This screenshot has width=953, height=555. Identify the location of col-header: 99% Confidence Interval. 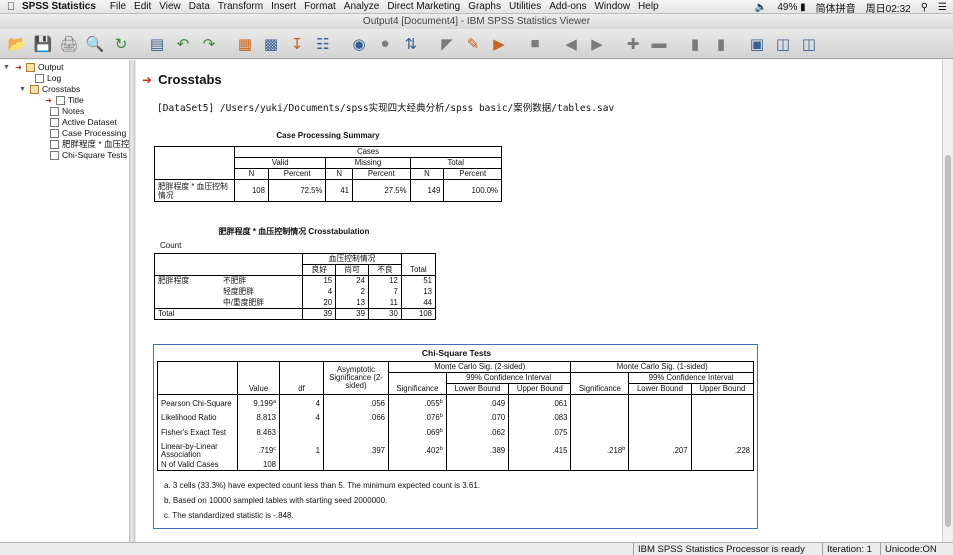
(508, 378).